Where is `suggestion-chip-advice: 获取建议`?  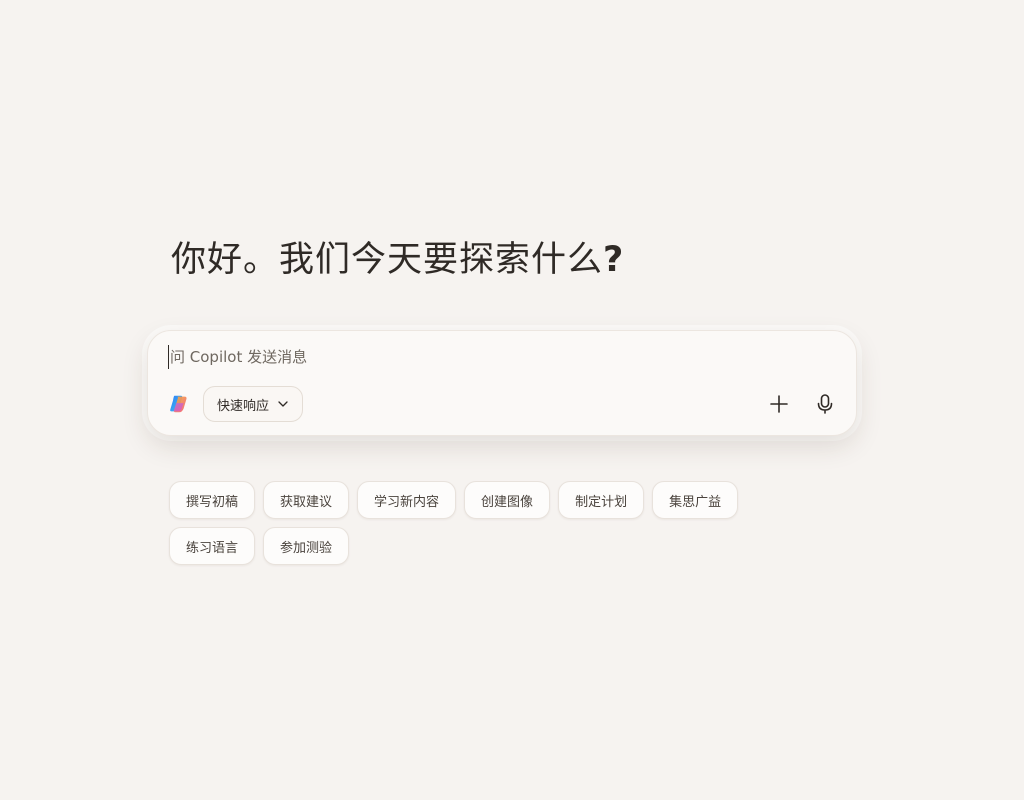 suggestion-chip-advice: 获取建议 is located at coordinates (306, 500).